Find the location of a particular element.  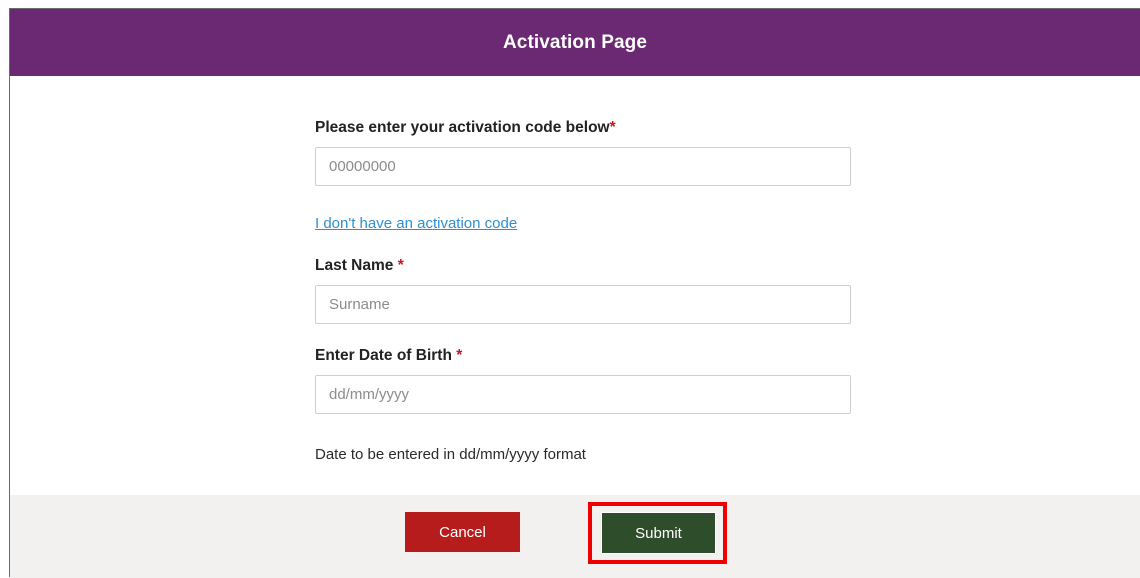

dob-label: Enter Date of Birth * is located at coordinates (388, 356).